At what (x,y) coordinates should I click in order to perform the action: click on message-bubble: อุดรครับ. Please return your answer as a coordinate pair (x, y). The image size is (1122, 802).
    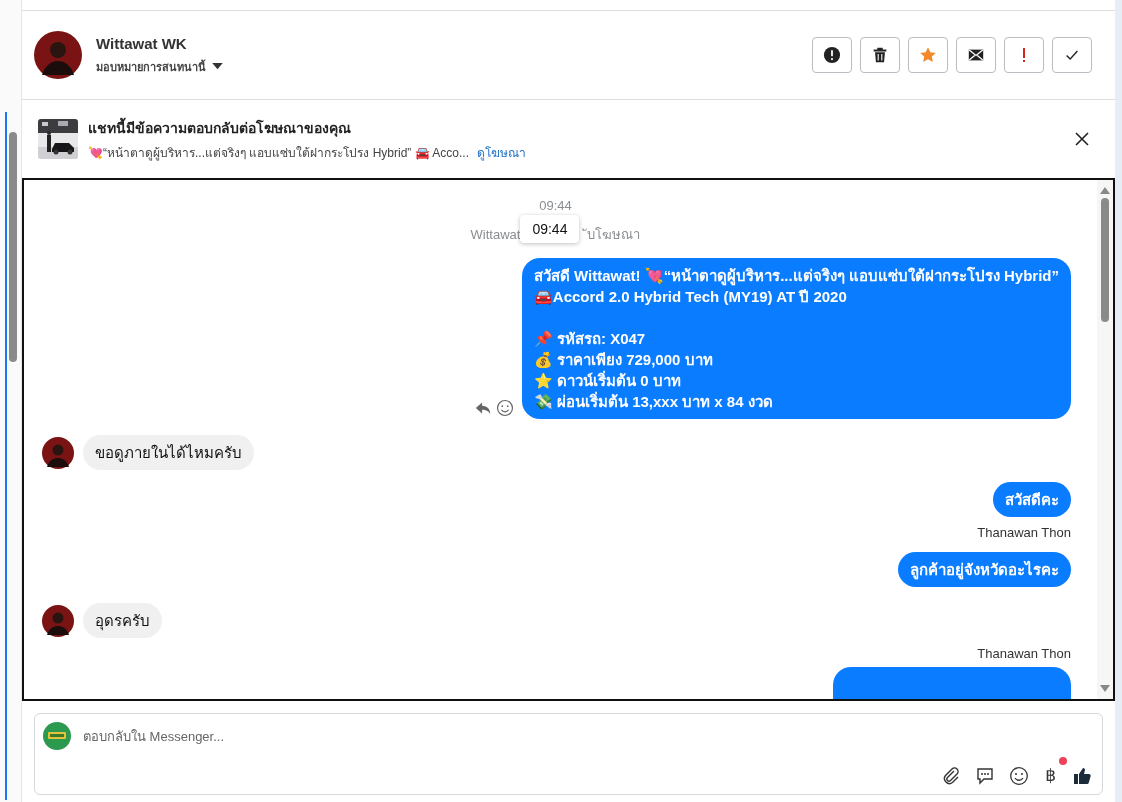
    Looking at the image, I should click on (122, 620).